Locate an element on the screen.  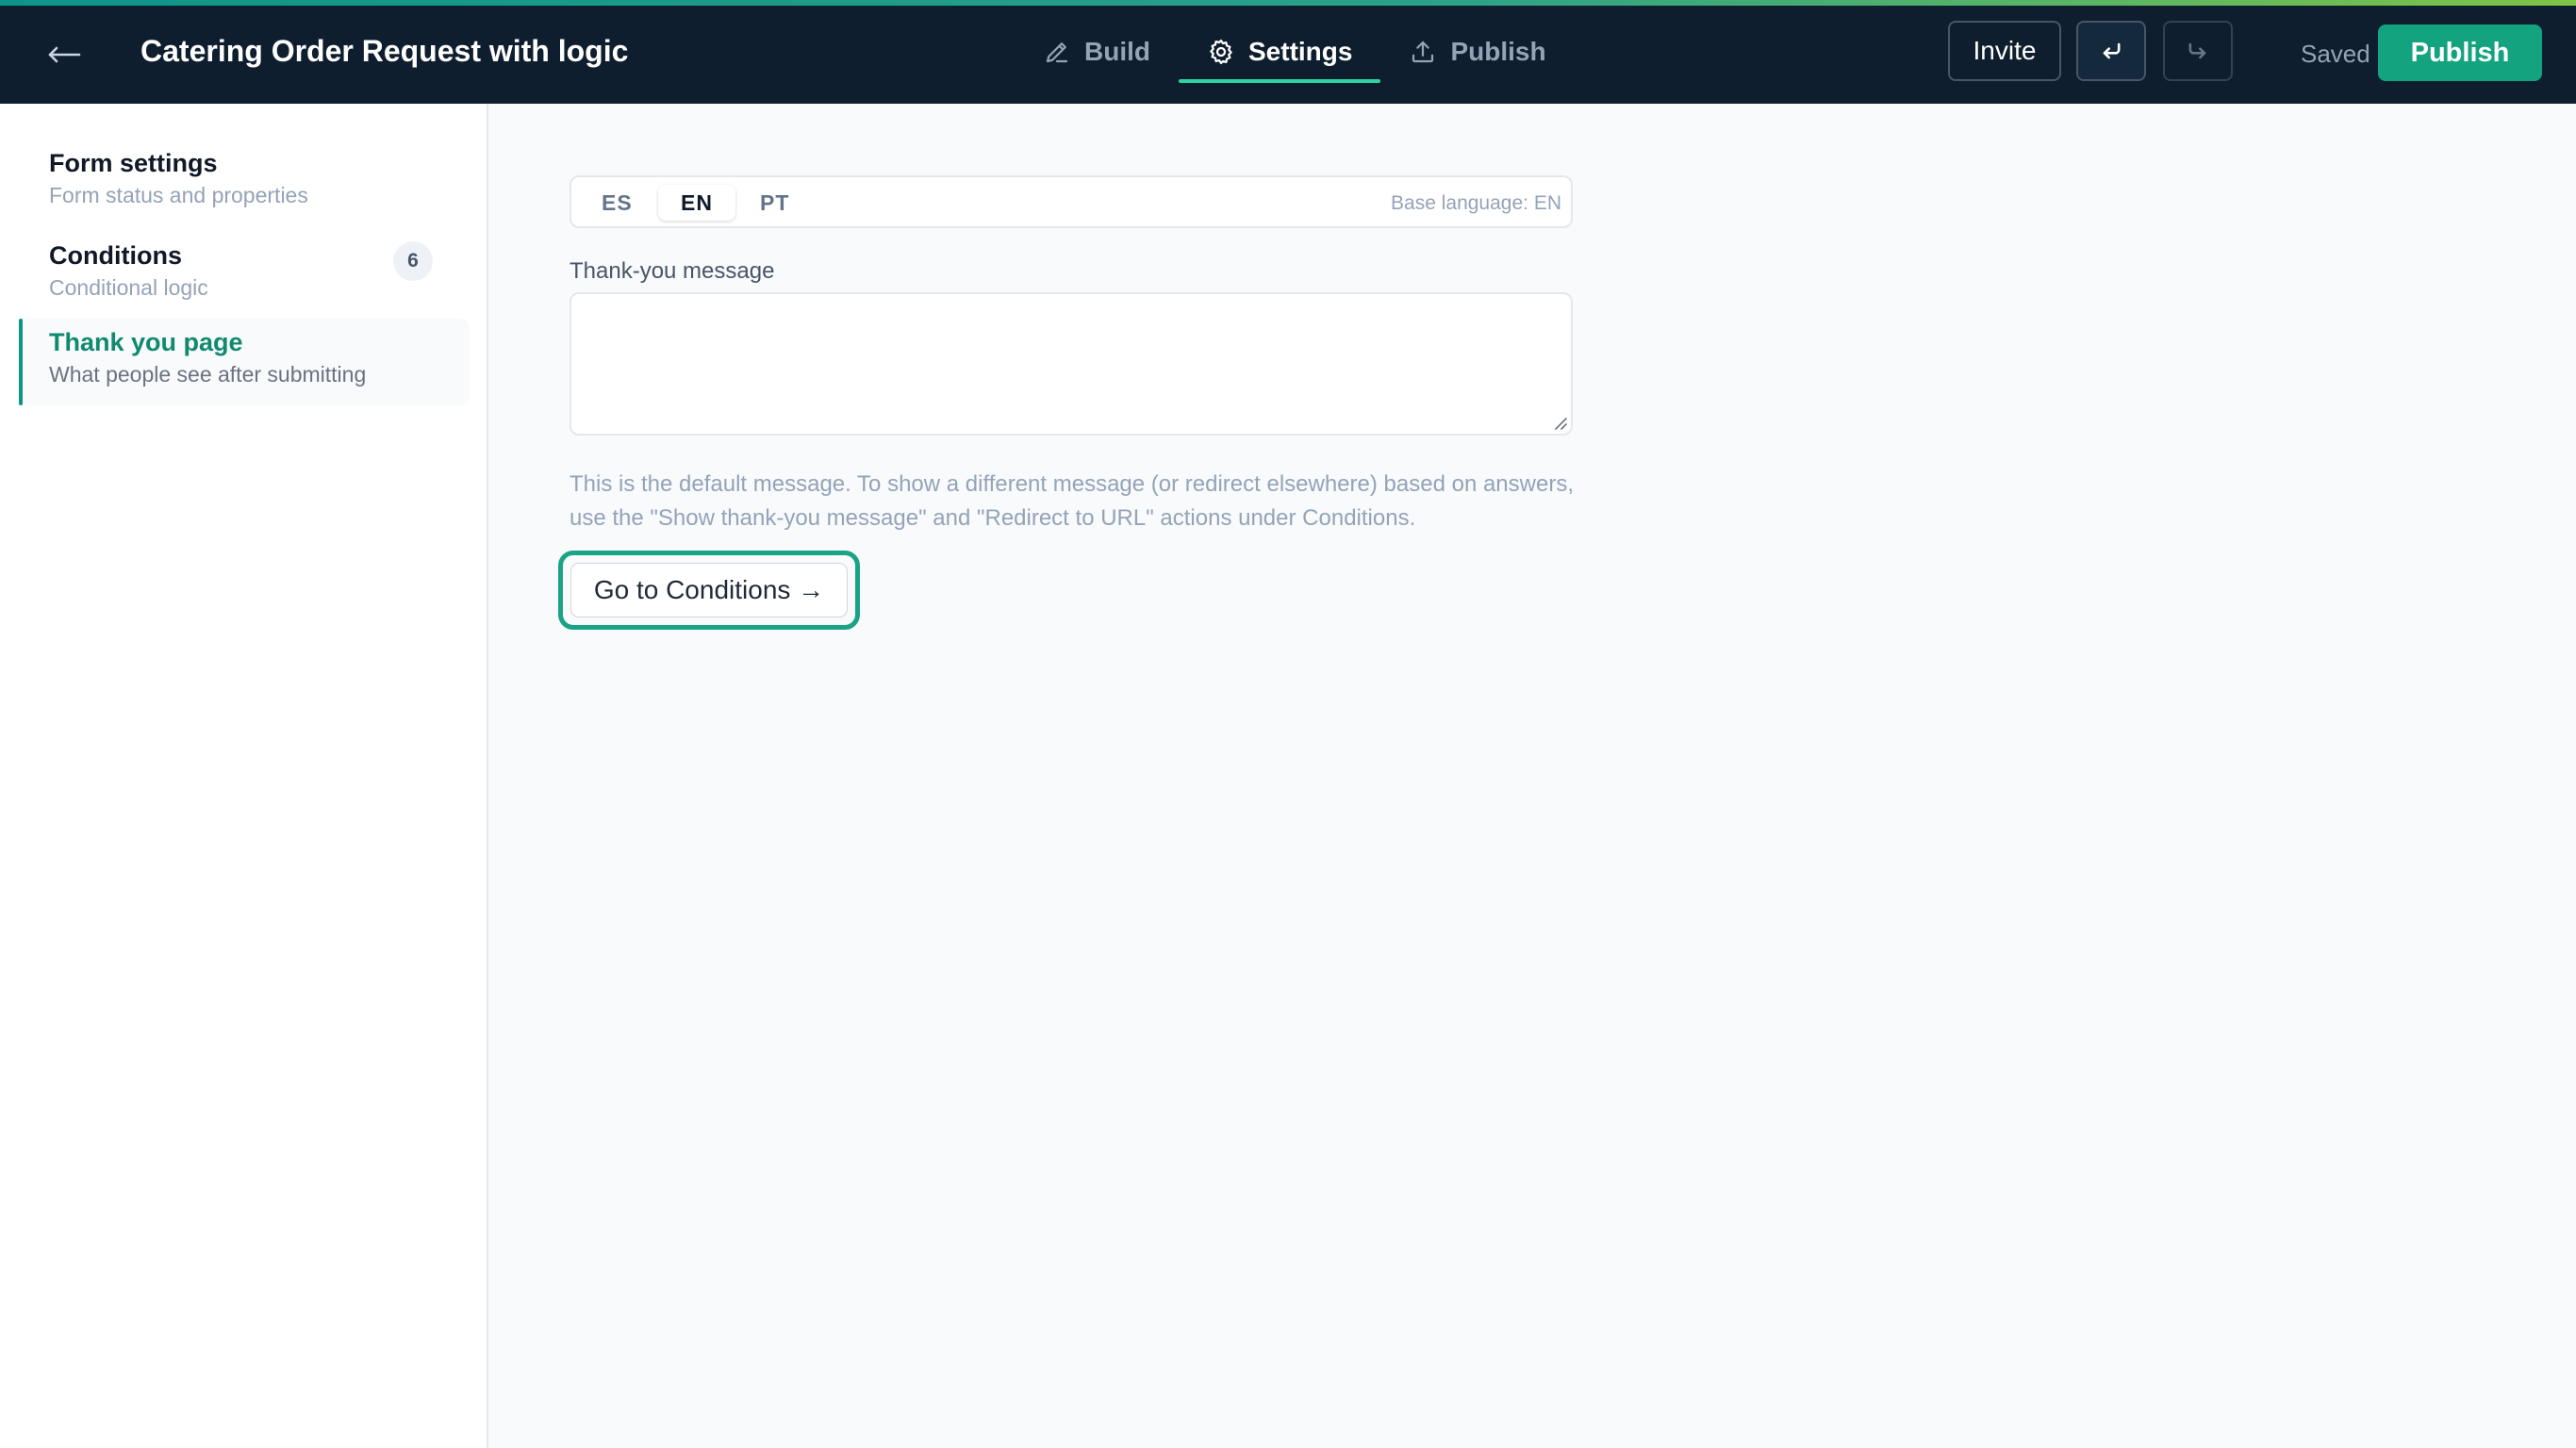
arrow-left-icon is located at coordinates (64, 54).